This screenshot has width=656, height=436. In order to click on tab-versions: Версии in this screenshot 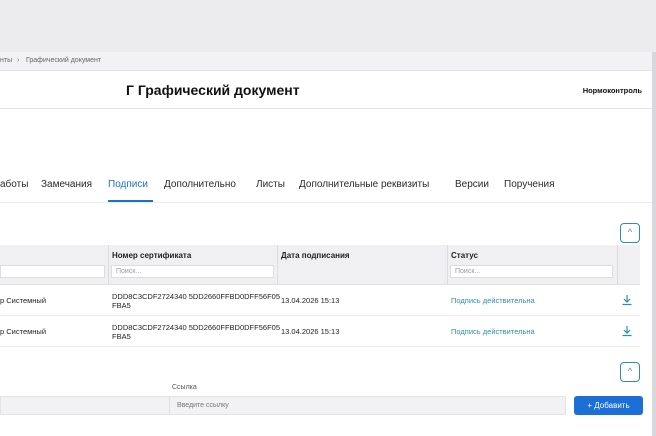, I will do `click(472, 184)`.